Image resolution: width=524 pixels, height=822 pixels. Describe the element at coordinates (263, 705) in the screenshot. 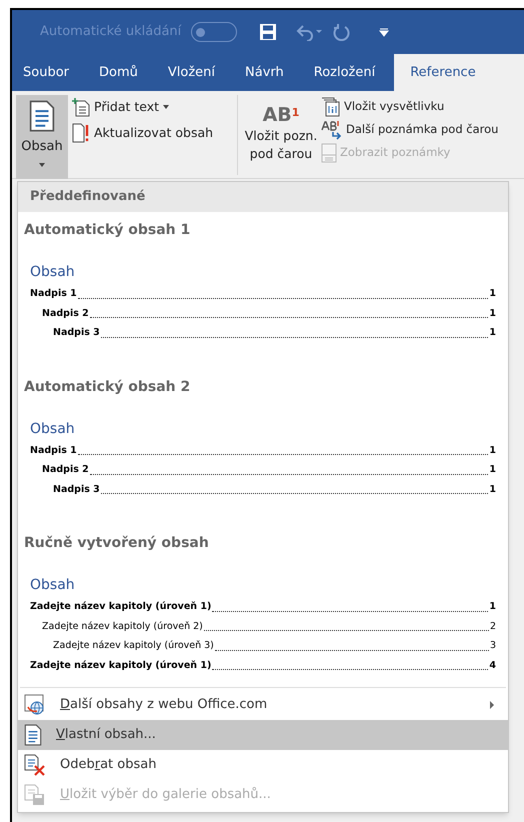

I see `menu-item: Další obsahy z webu Office.com` at that location.